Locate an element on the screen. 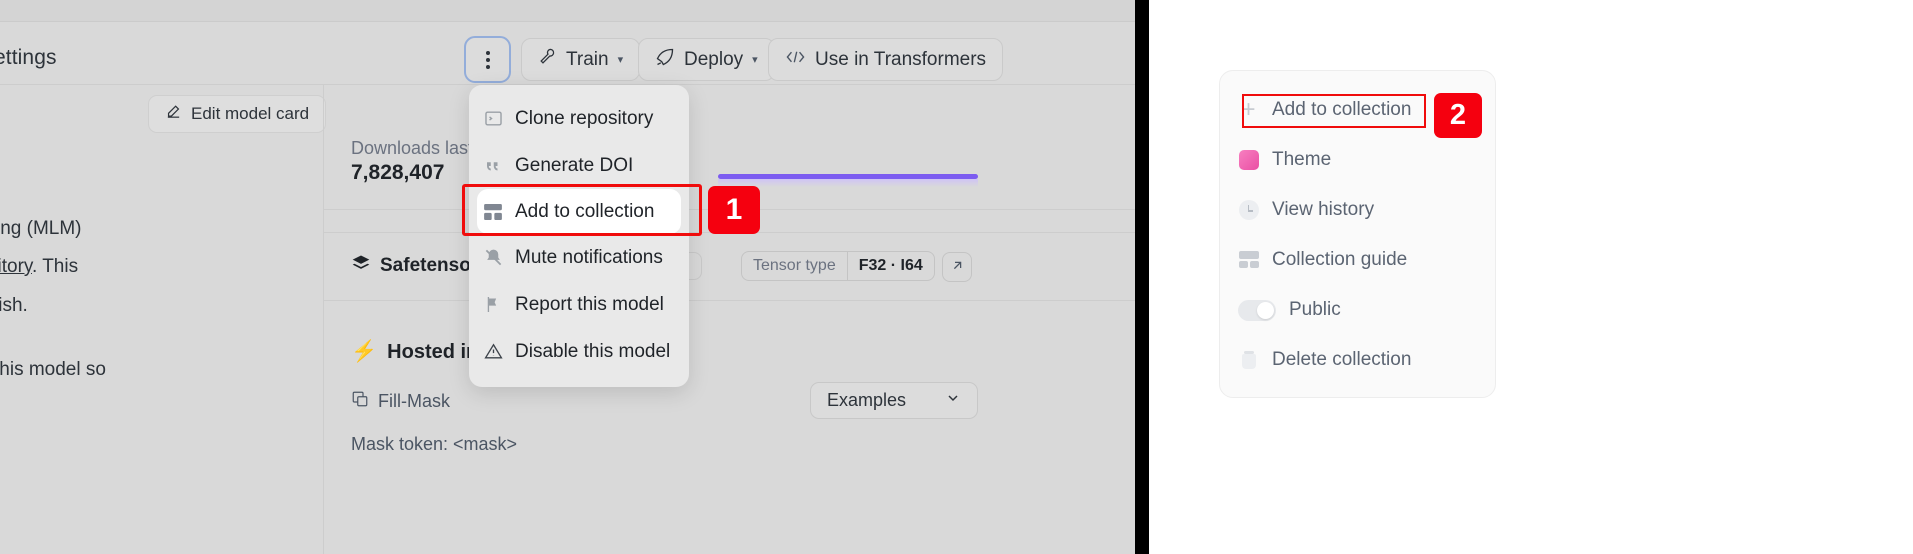  downloads-sparkline-fill is located at coordinates (848, 183).